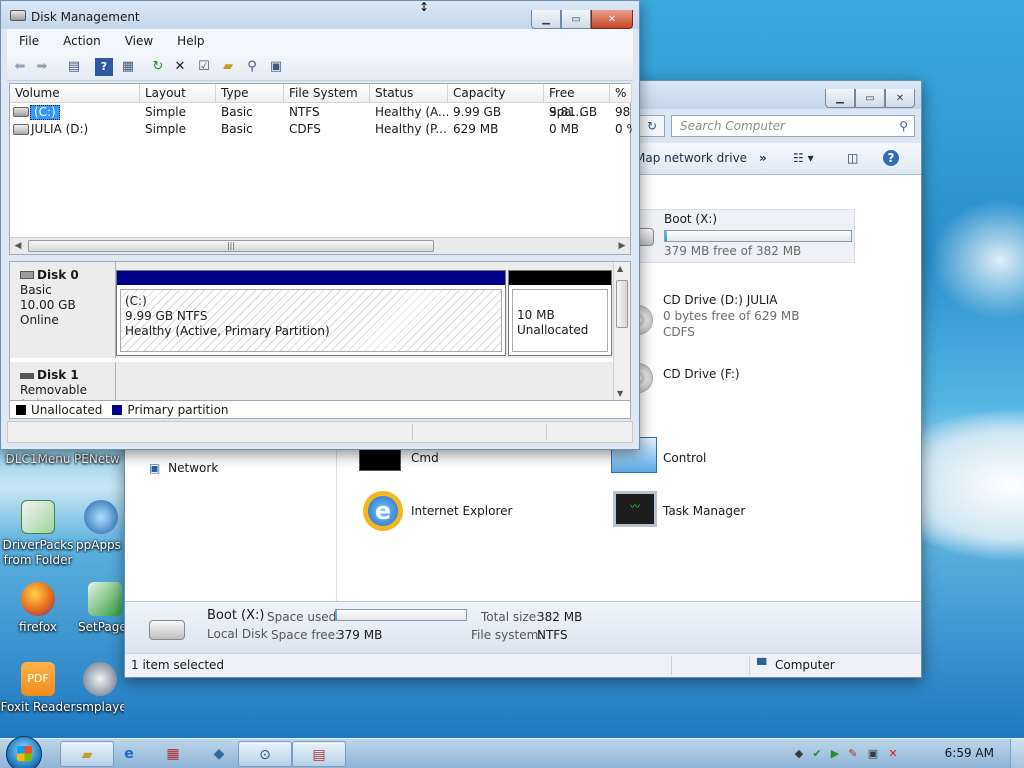 The image size is (1024, 768). Describe the element at coordinates (685, 458) in the screenshot. I see `app-label: Control` at that location.